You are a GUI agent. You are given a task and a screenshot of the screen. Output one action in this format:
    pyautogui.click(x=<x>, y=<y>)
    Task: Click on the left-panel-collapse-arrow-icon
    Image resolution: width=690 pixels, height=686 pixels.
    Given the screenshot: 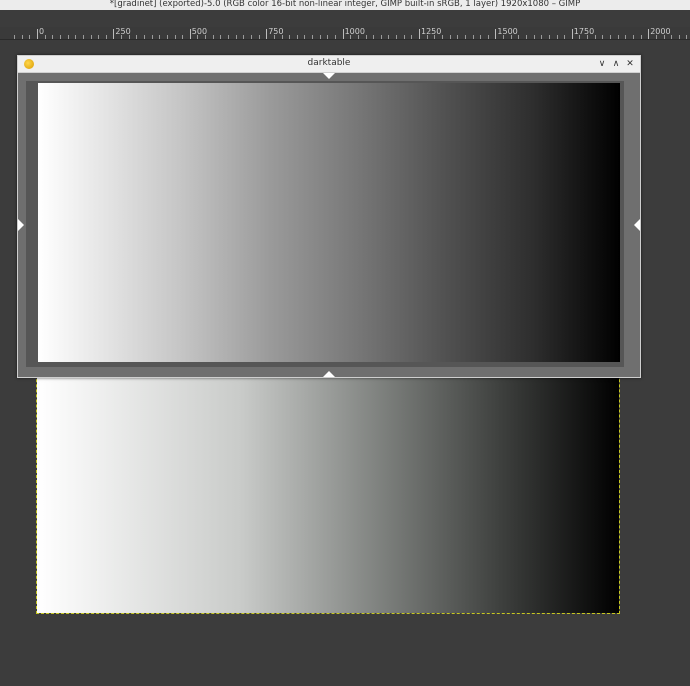 What is the action you would take?
    pyautogui.click(x=21, y=225)
    